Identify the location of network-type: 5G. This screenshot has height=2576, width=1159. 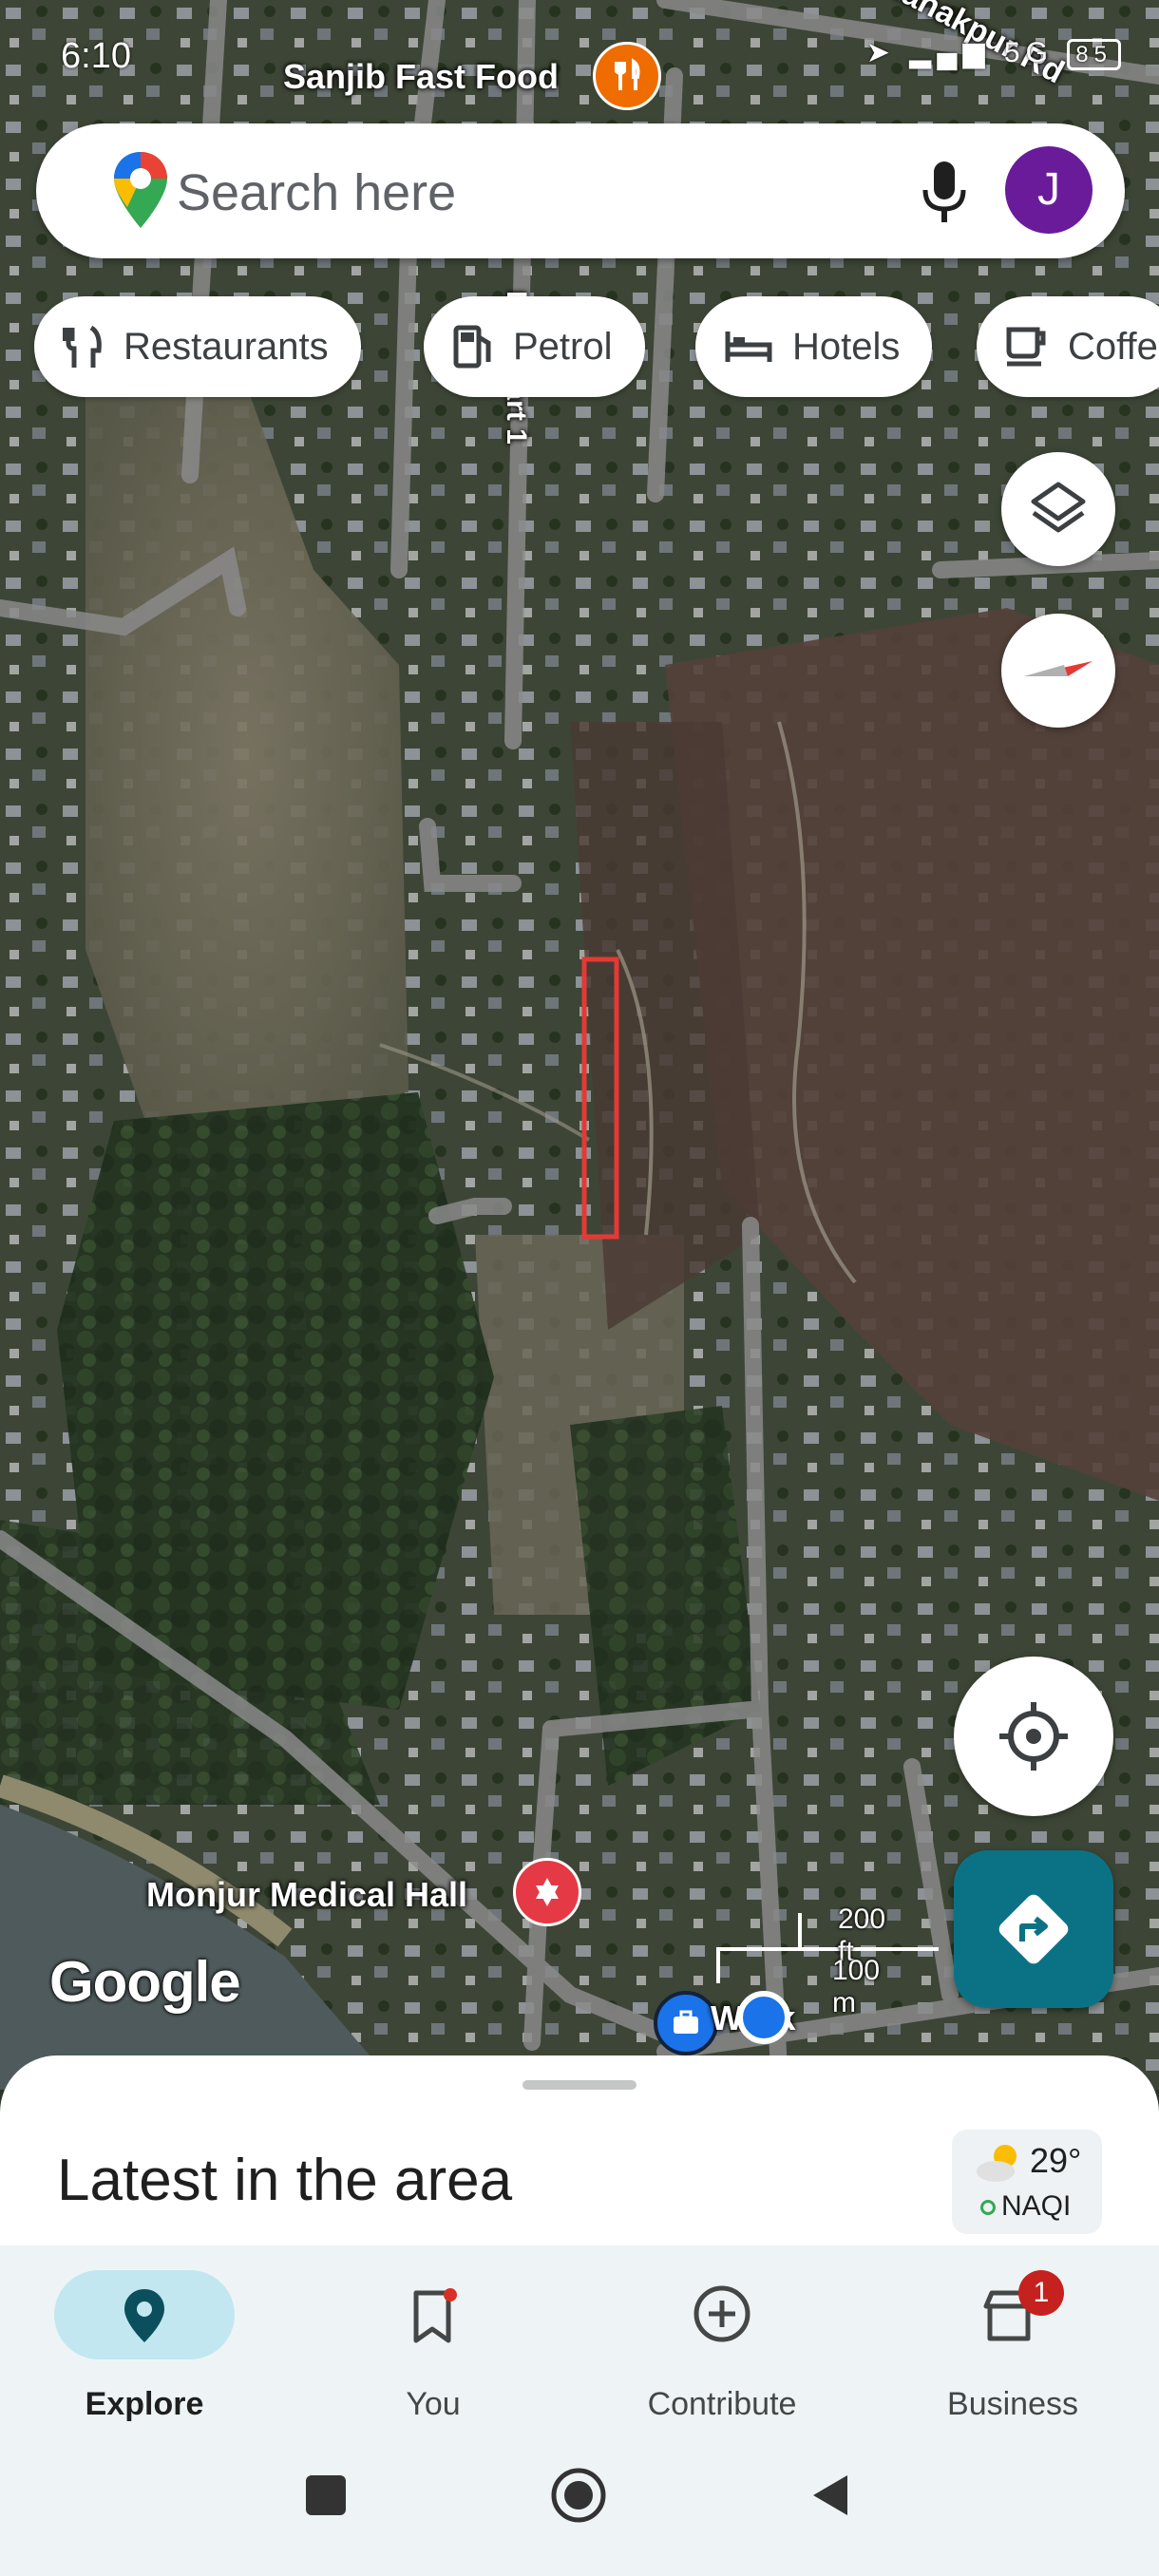
(1028, 52).